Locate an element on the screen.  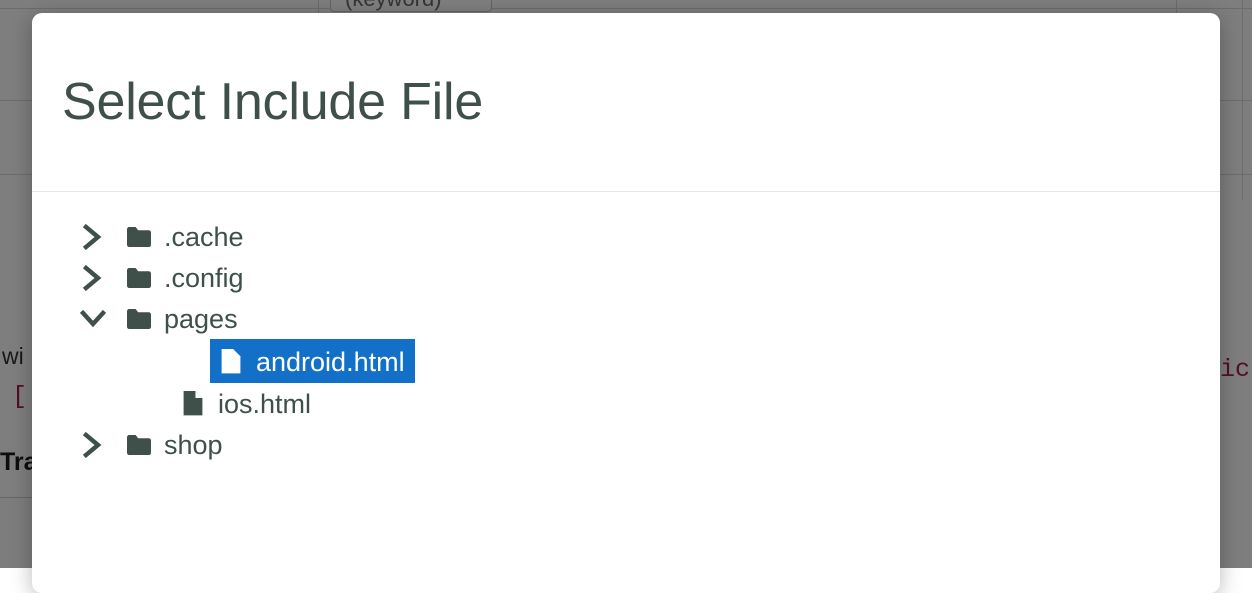
tree-item-content: ios.html is located at coordinates (244, 404).